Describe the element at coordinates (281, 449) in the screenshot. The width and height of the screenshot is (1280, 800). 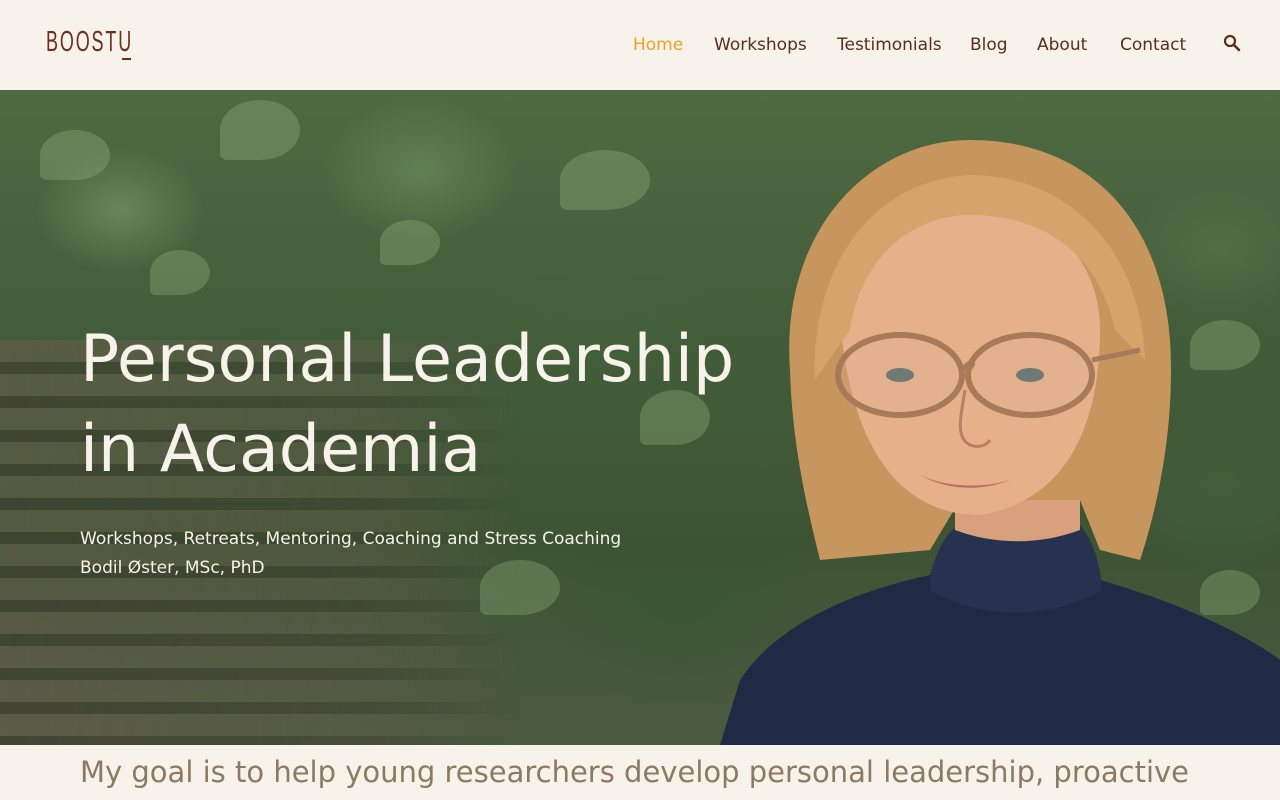
I see `hero-title-line2: in Academia` at that location.